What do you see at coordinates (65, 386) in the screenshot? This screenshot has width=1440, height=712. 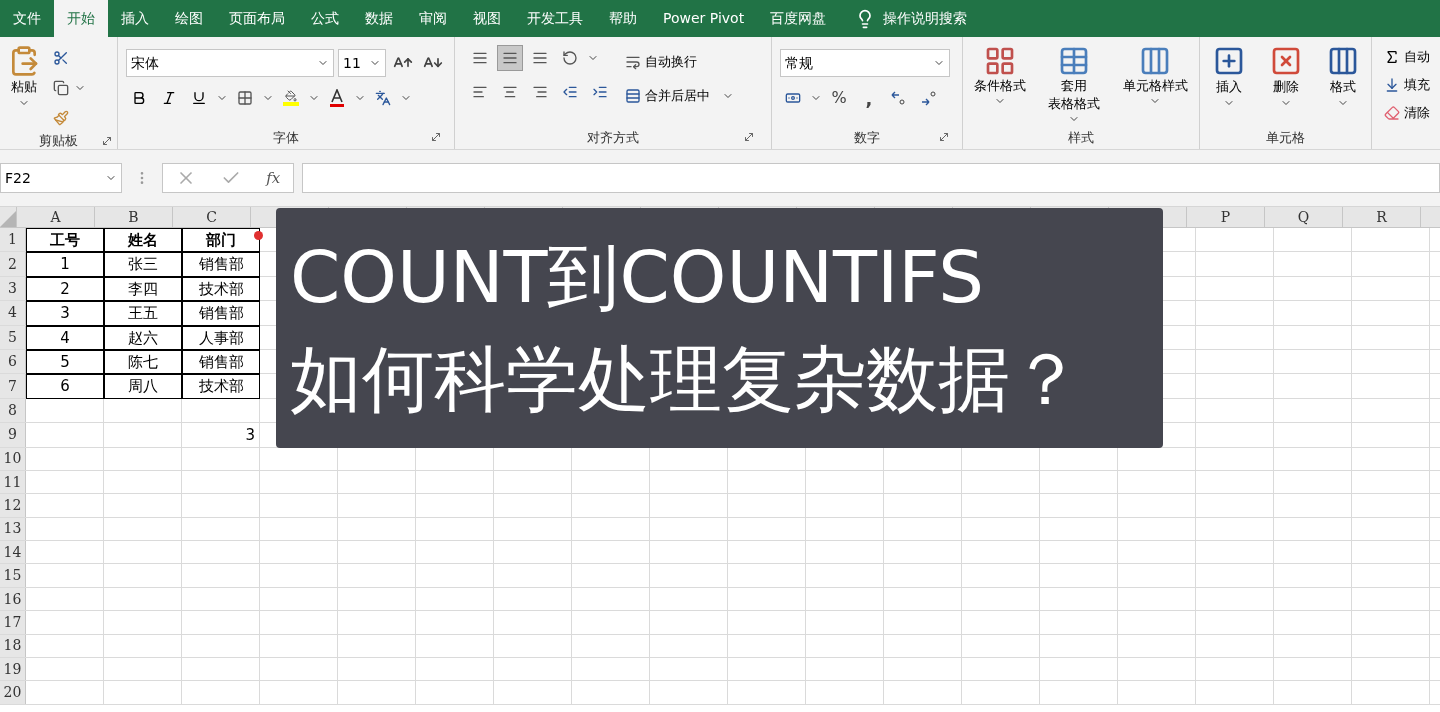 I see `table-cell: 6` at bounding box center [65, 386].